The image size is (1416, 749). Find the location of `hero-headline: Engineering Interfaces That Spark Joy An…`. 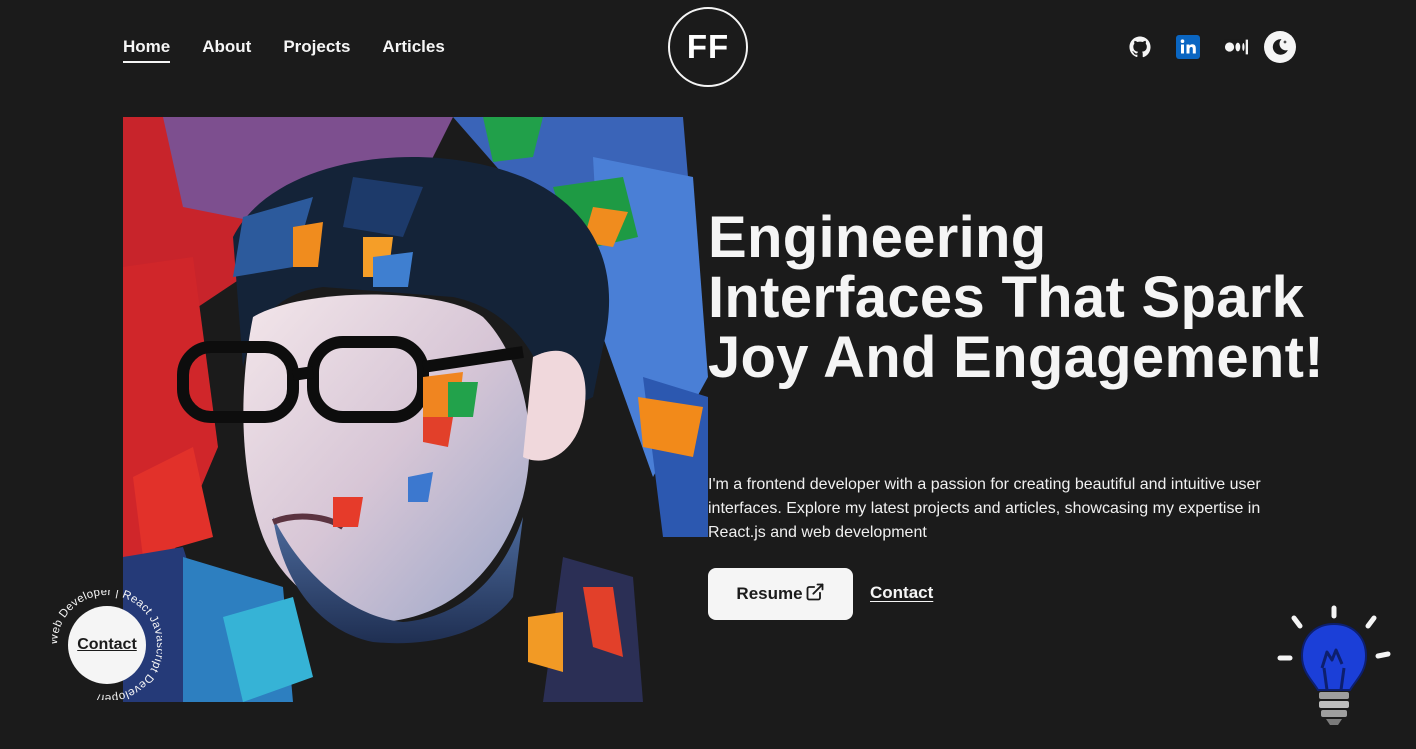

hero-headline: Engineering Interfaces That Spark Joy An… is located at coordinates (1016, 297).